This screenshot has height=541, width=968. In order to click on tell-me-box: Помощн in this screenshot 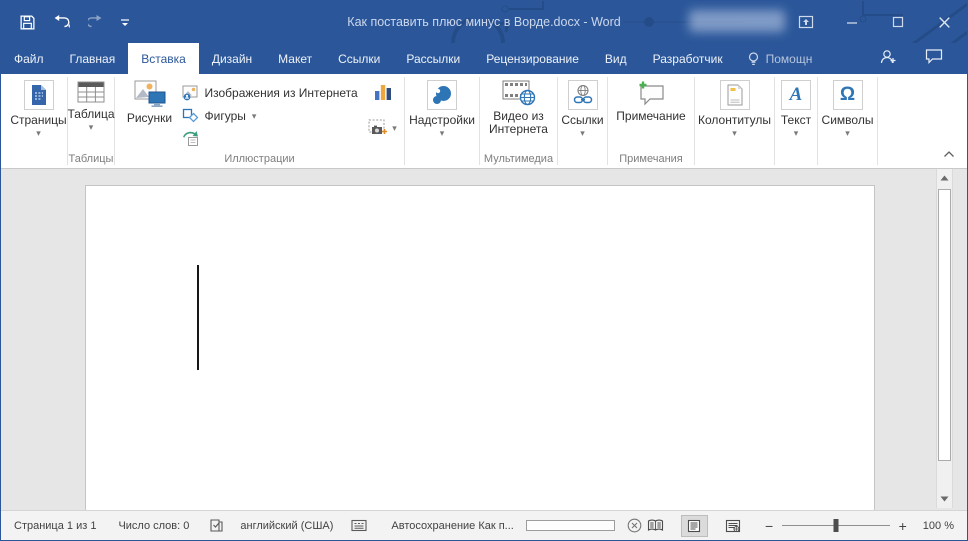, I will do `click(780, 58)`.